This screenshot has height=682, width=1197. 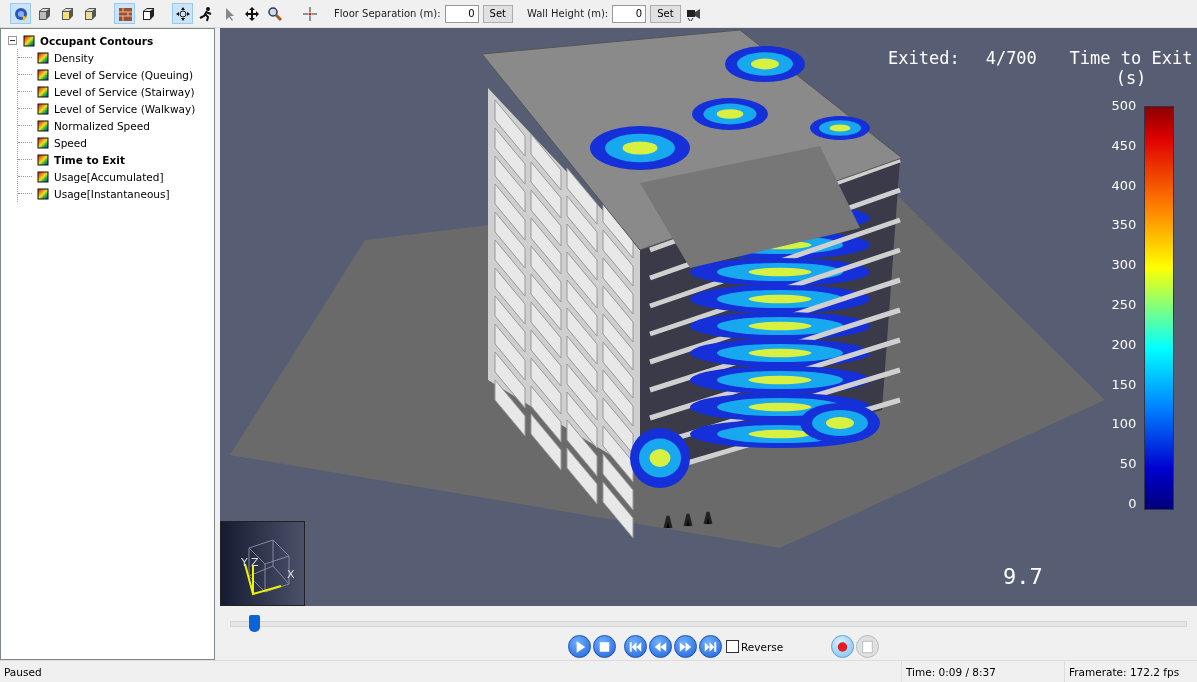 I want to click on field-label: Floor Separation (m):, so click(x=387, y=13).